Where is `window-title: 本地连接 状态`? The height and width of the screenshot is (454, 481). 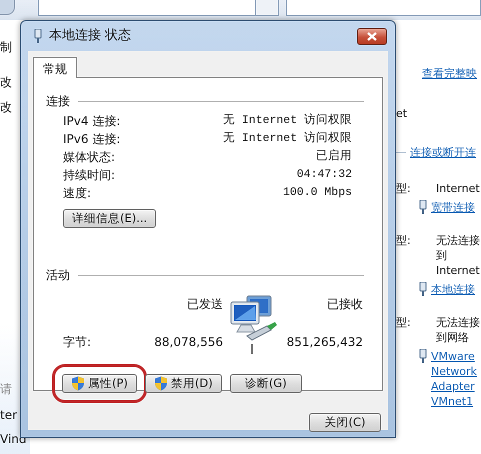
window-title: 本地连接 状态 is located at coordinates (90, 36).